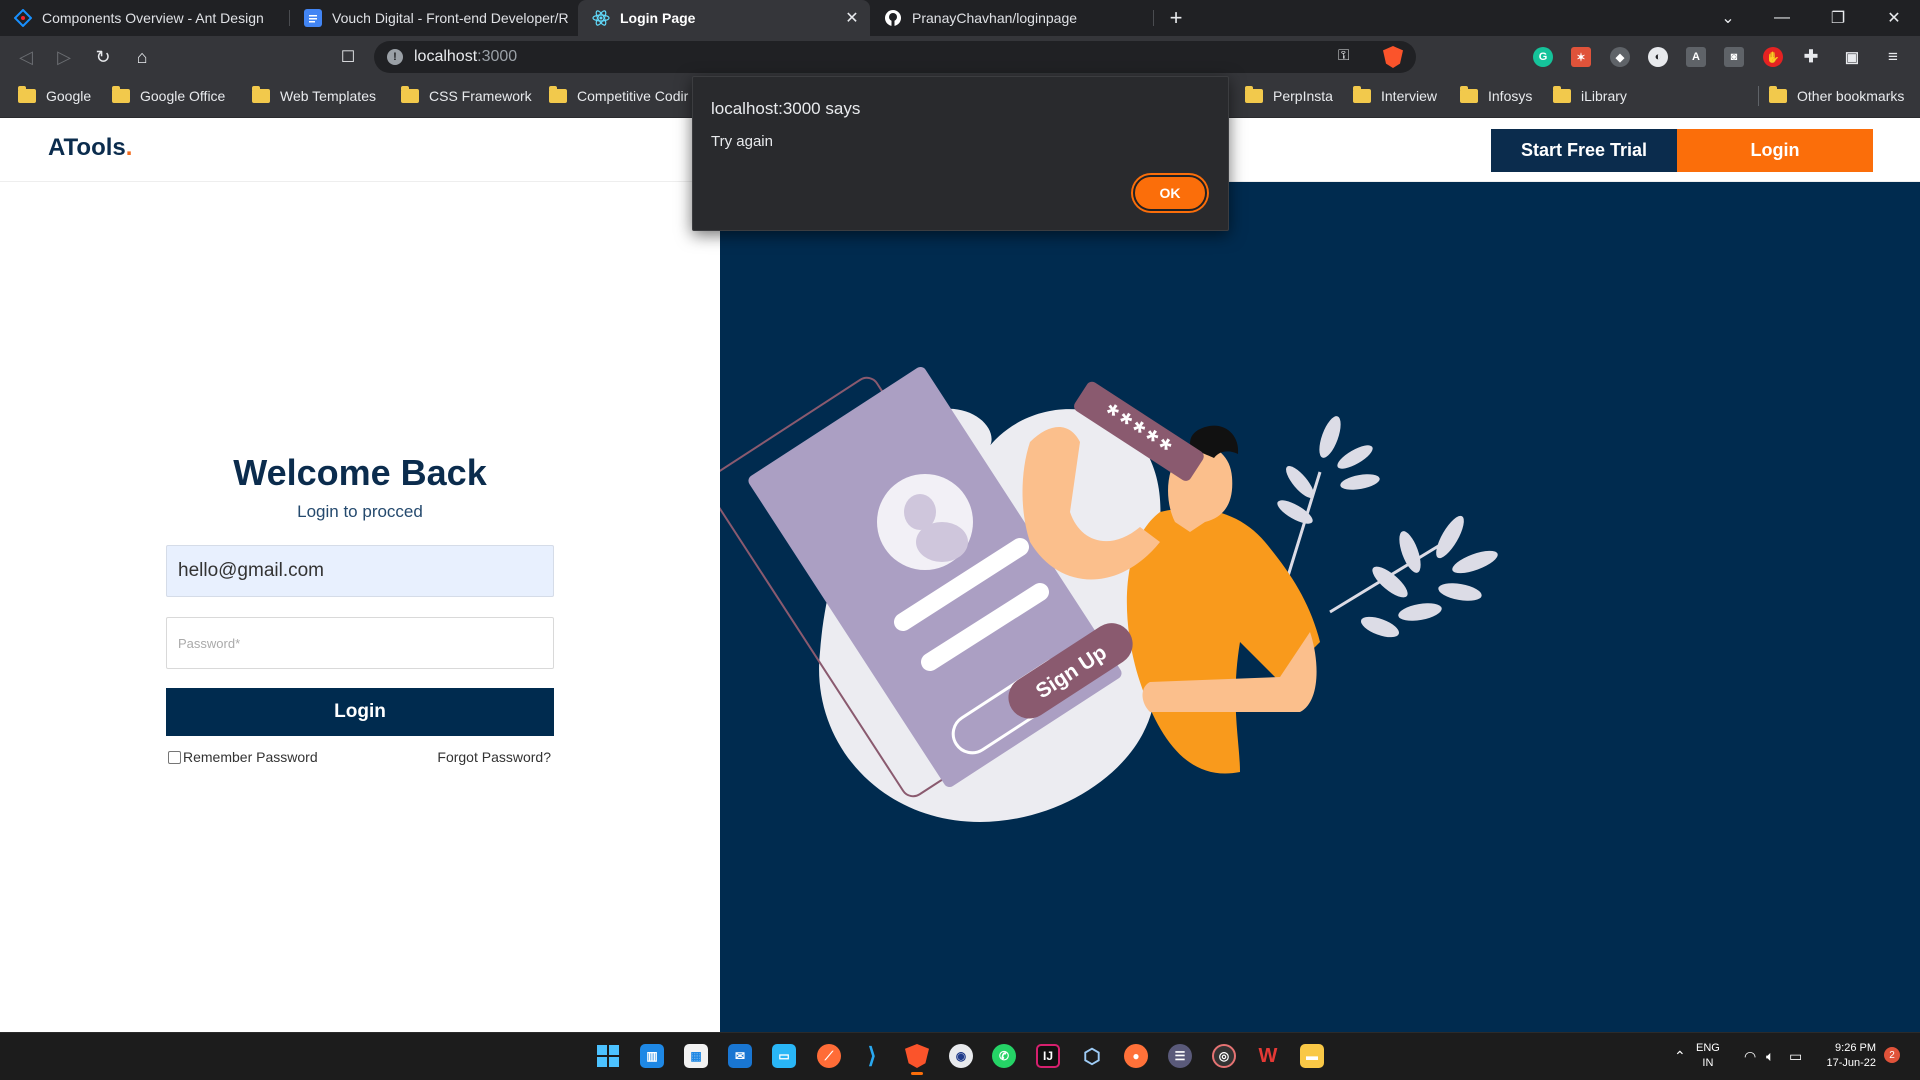 The width and height of the screenshot is (1920, 1080). What do you see at coordinates (1180, 1056) in the screenshot?
I see `app-icon: ☰` at bounding box center [1180, 1056].